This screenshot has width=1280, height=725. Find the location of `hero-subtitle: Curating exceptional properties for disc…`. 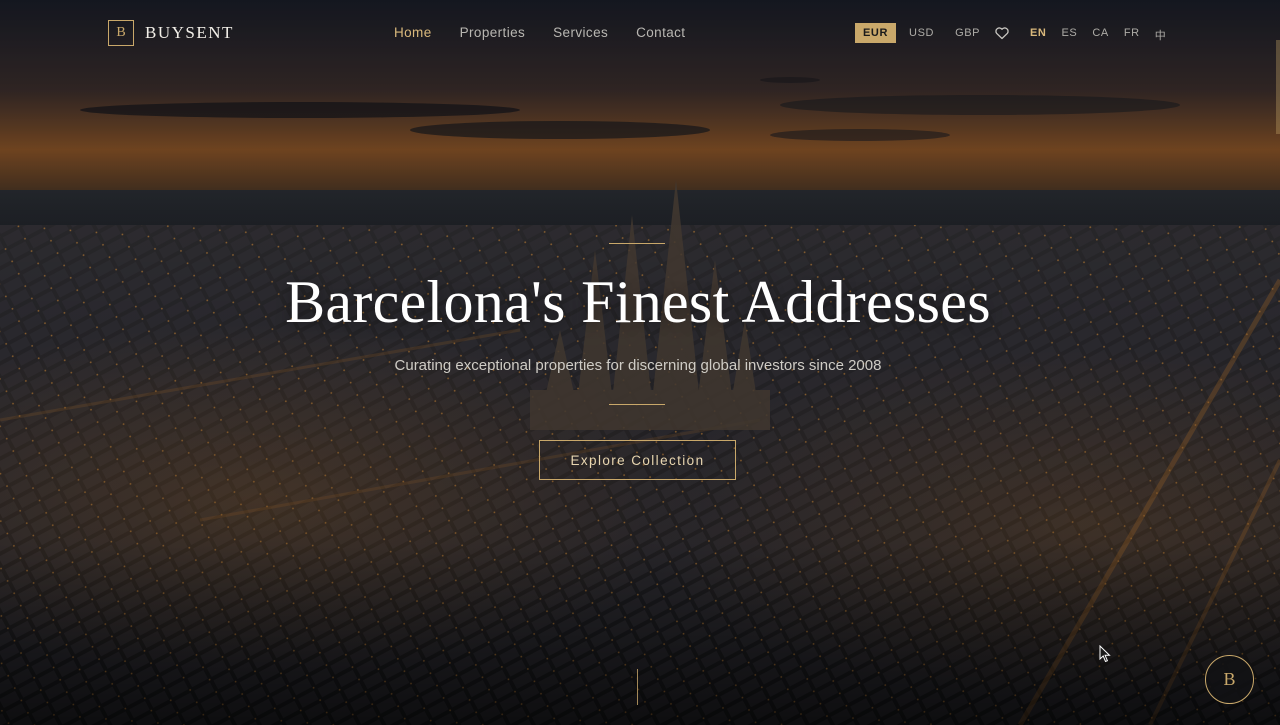

hero-subtitle: Curating exceptional properties for disc… is located at coordinates (638, 365).